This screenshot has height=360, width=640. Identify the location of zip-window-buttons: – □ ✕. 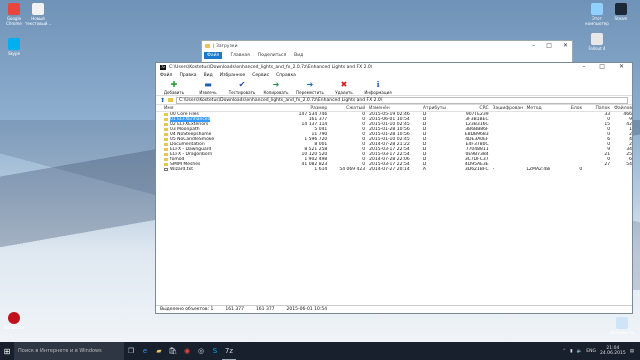
(603, 66).